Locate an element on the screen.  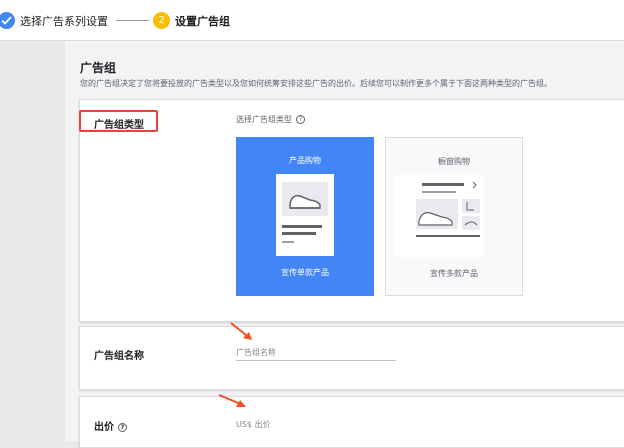
ad-group-name-underline is located at coordinates (316, 360).